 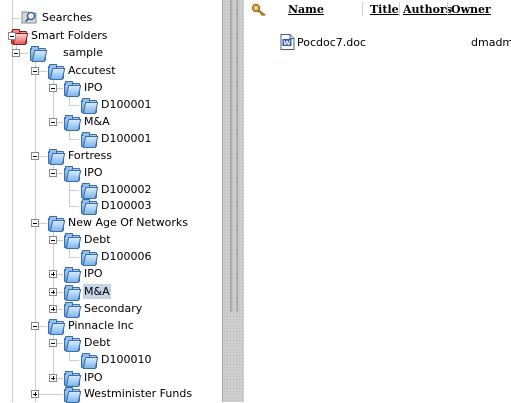 I want to click on tree-item-pinnacle-ipo: IPO, so click(x=83, y=378).